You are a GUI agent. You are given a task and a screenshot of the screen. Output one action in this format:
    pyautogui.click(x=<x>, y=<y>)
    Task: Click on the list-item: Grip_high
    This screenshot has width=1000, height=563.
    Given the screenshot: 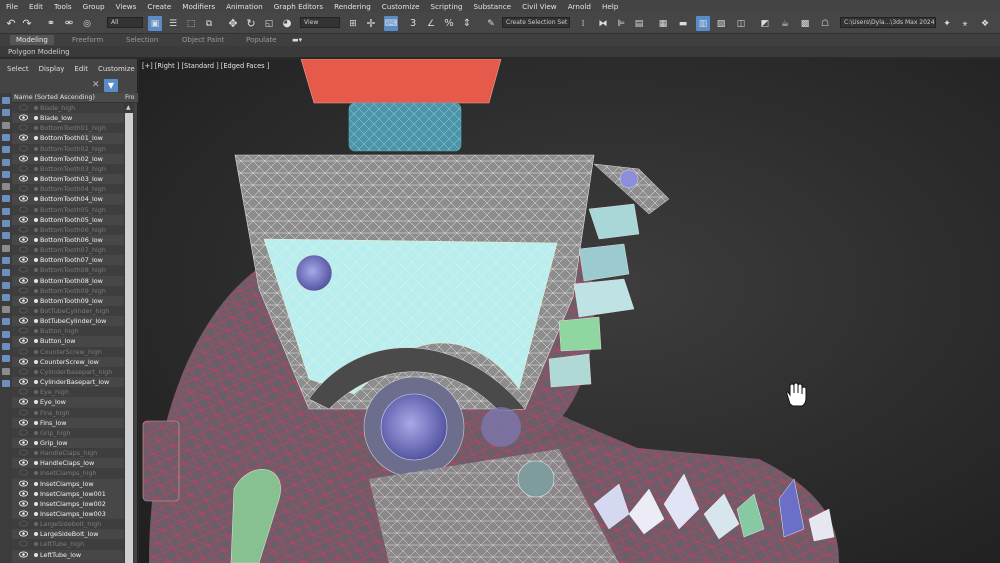 What is the action you would take?
    pyautogui.click(x=68, y=432)
    